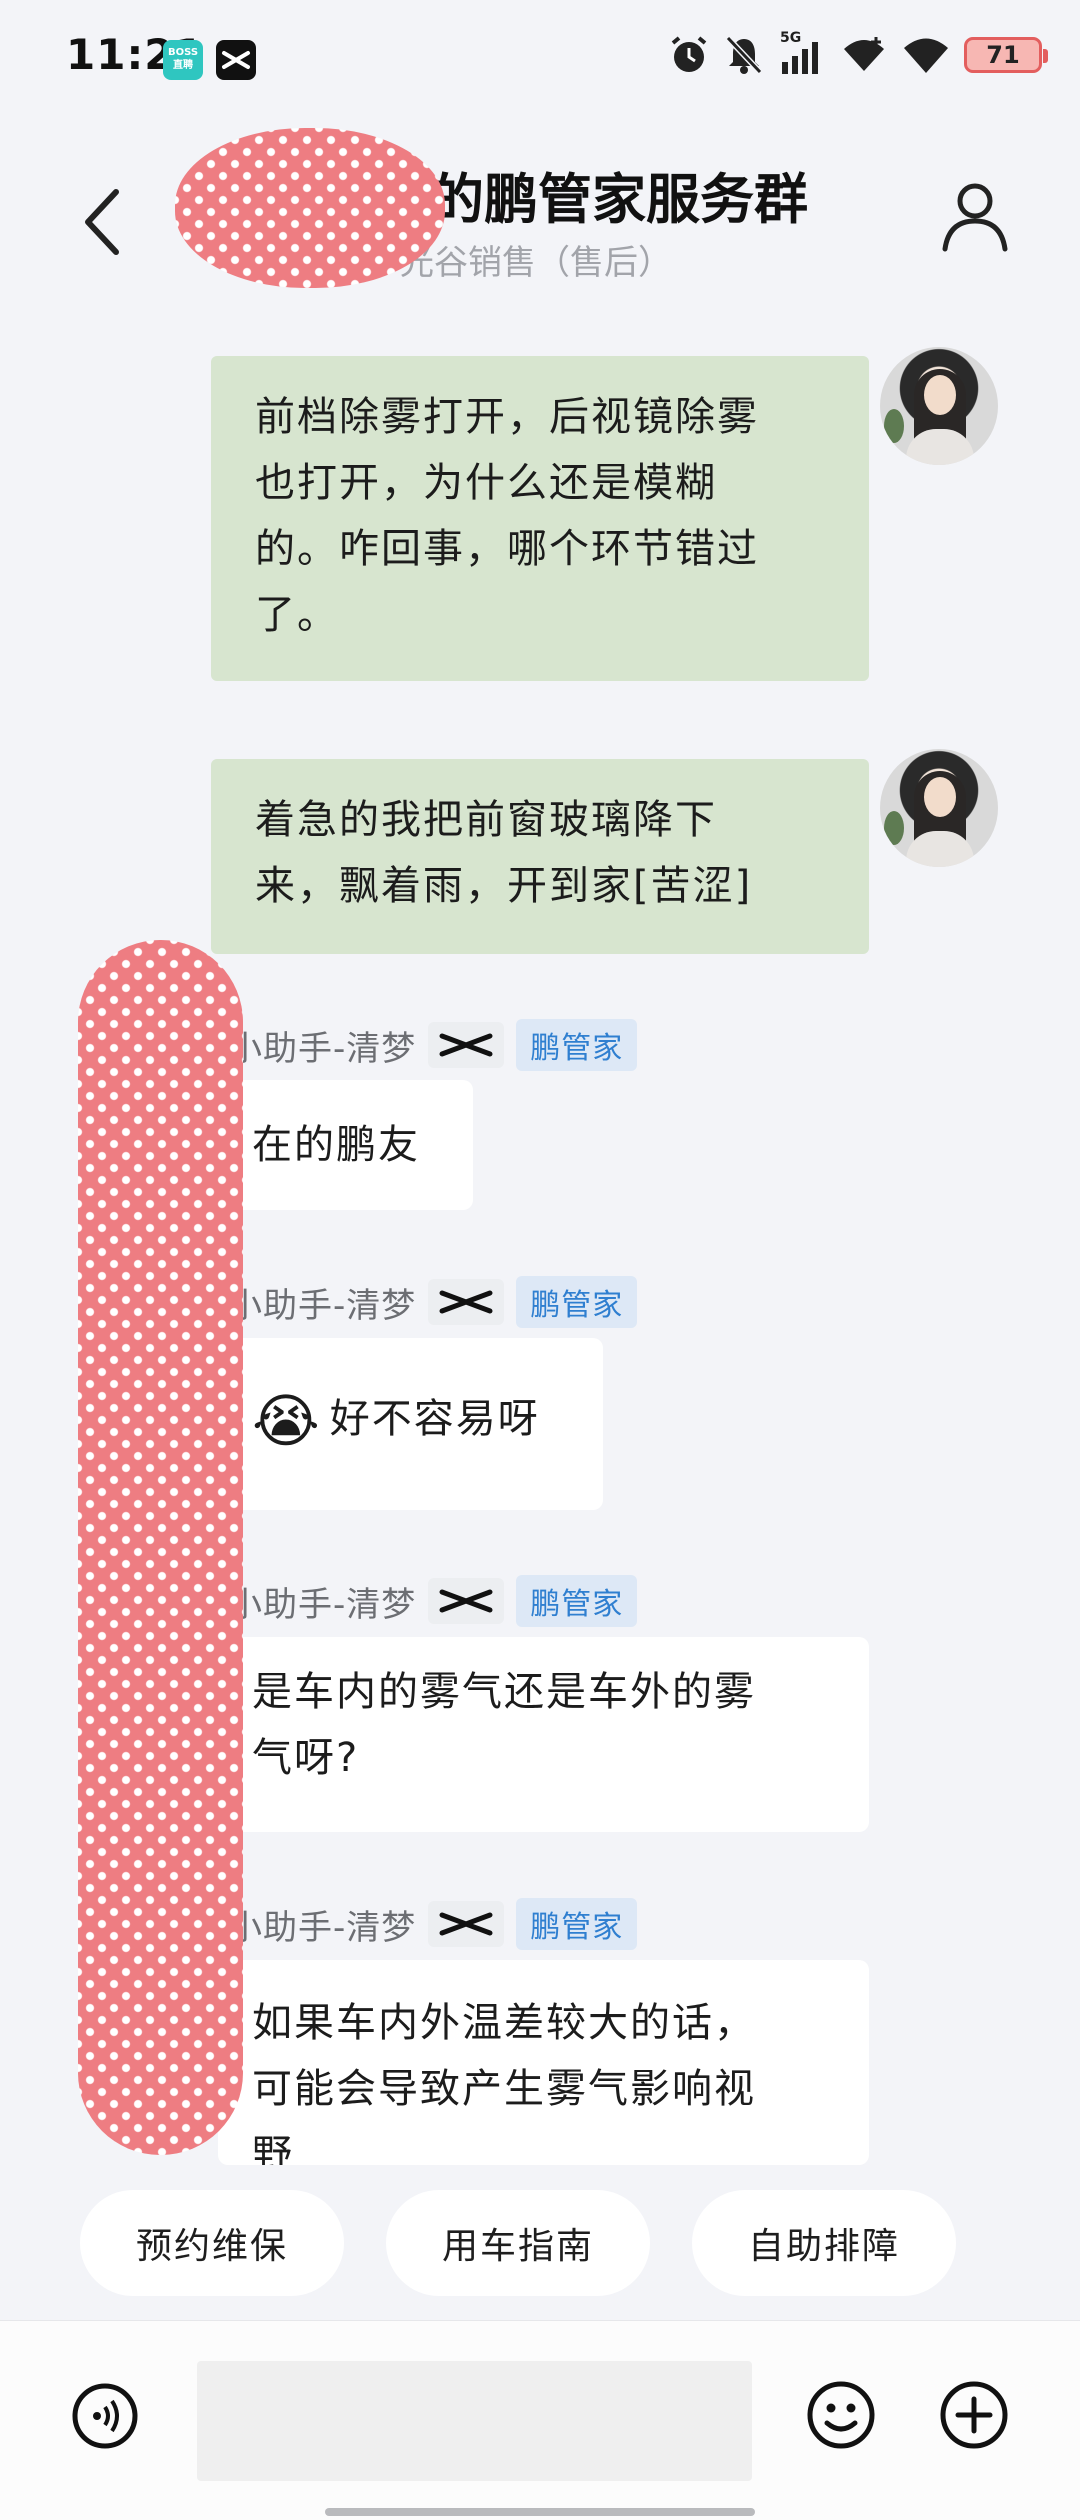 Image resolution: width=1080 pixels, height=2520 pixels. I want to click on voice-icon, so click(105, 2416).